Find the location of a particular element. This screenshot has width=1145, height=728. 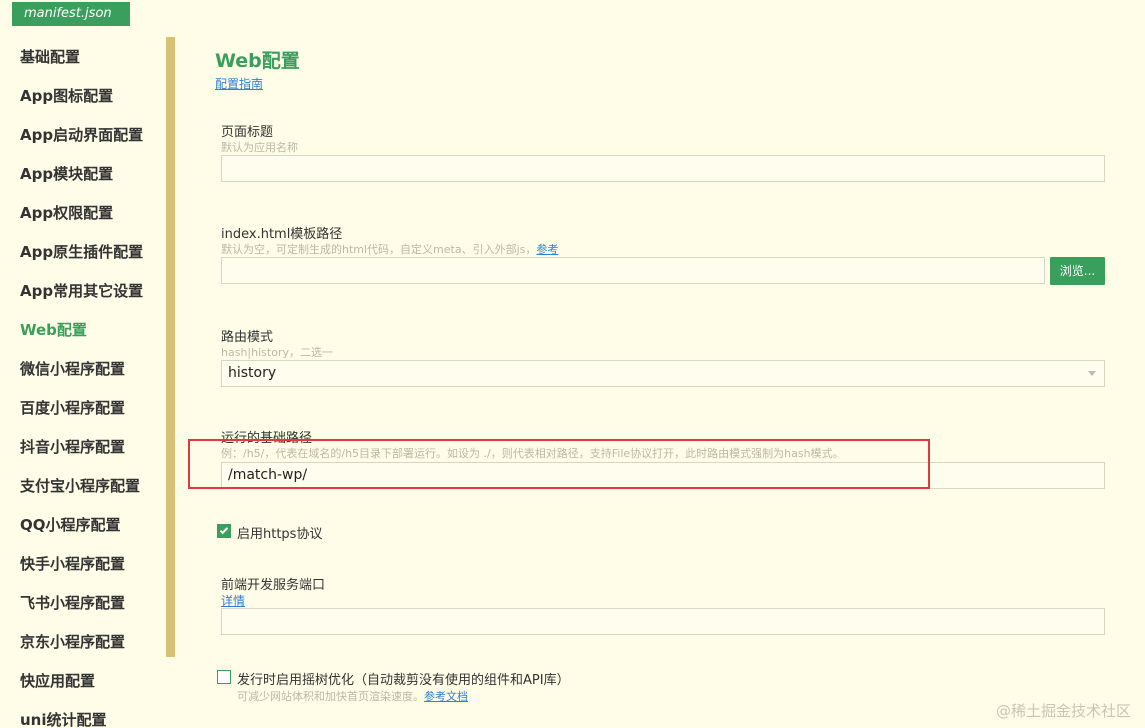

treeshake-checkbox is located at coordinates (224, 677).